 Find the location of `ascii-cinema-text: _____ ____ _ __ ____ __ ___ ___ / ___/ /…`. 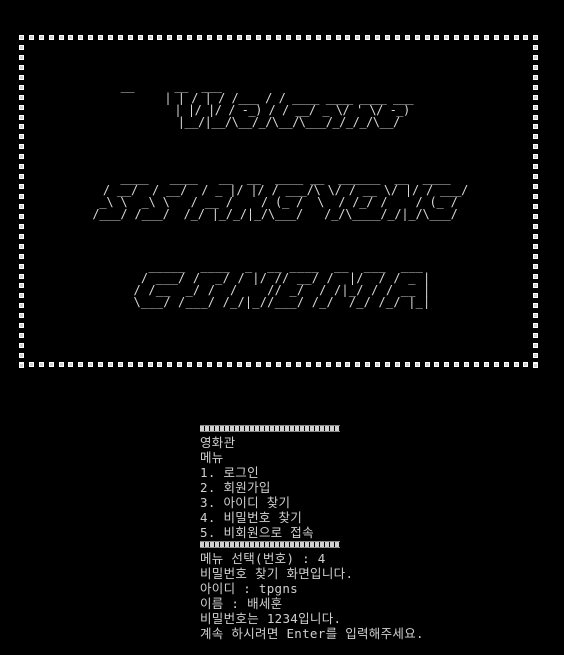

ascii-cinema-text: _____ ____ _ __ ____ __ ___ ___ / ___/ /… is located at coordinates (282, 284).